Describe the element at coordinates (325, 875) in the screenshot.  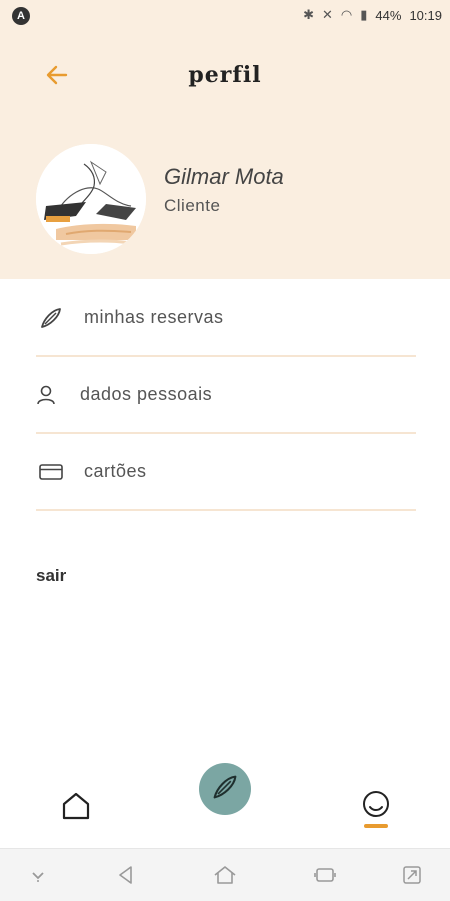
I see `recent-apps-icon` at that location.